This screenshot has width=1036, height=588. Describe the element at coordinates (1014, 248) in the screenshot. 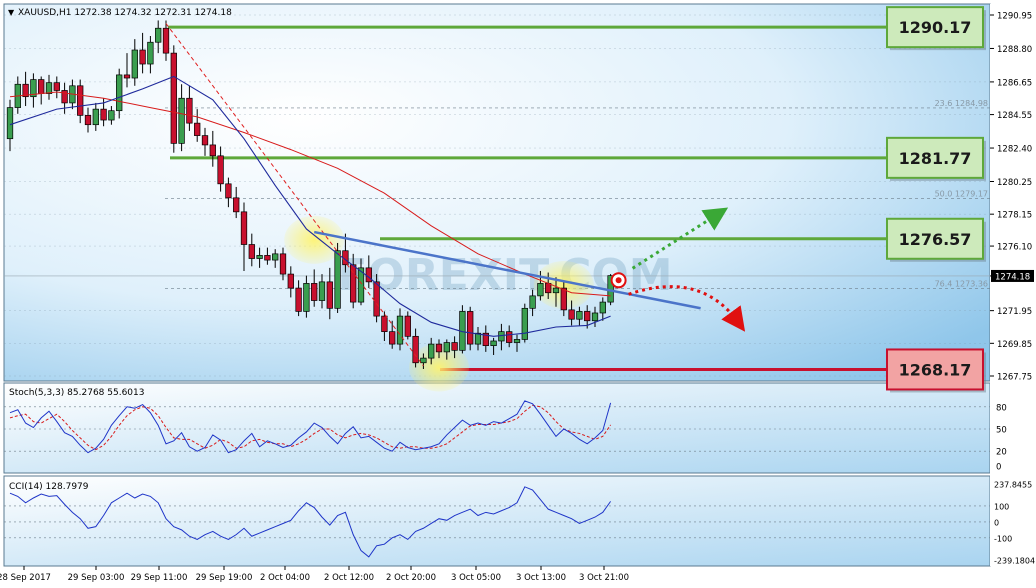

I see `price-tick-label: 1276.10` at that location.